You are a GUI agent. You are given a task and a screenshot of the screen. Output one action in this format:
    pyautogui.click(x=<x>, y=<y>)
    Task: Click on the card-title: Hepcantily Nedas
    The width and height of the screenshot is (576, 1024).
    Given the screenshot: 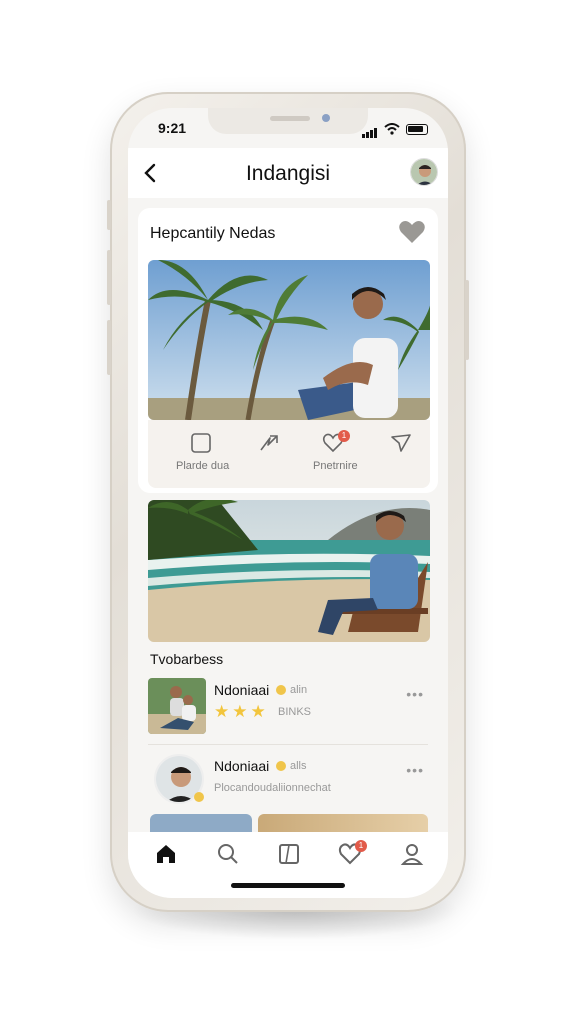 What is the action you would take?
    pyautogui.click(x=213, y=233)
    